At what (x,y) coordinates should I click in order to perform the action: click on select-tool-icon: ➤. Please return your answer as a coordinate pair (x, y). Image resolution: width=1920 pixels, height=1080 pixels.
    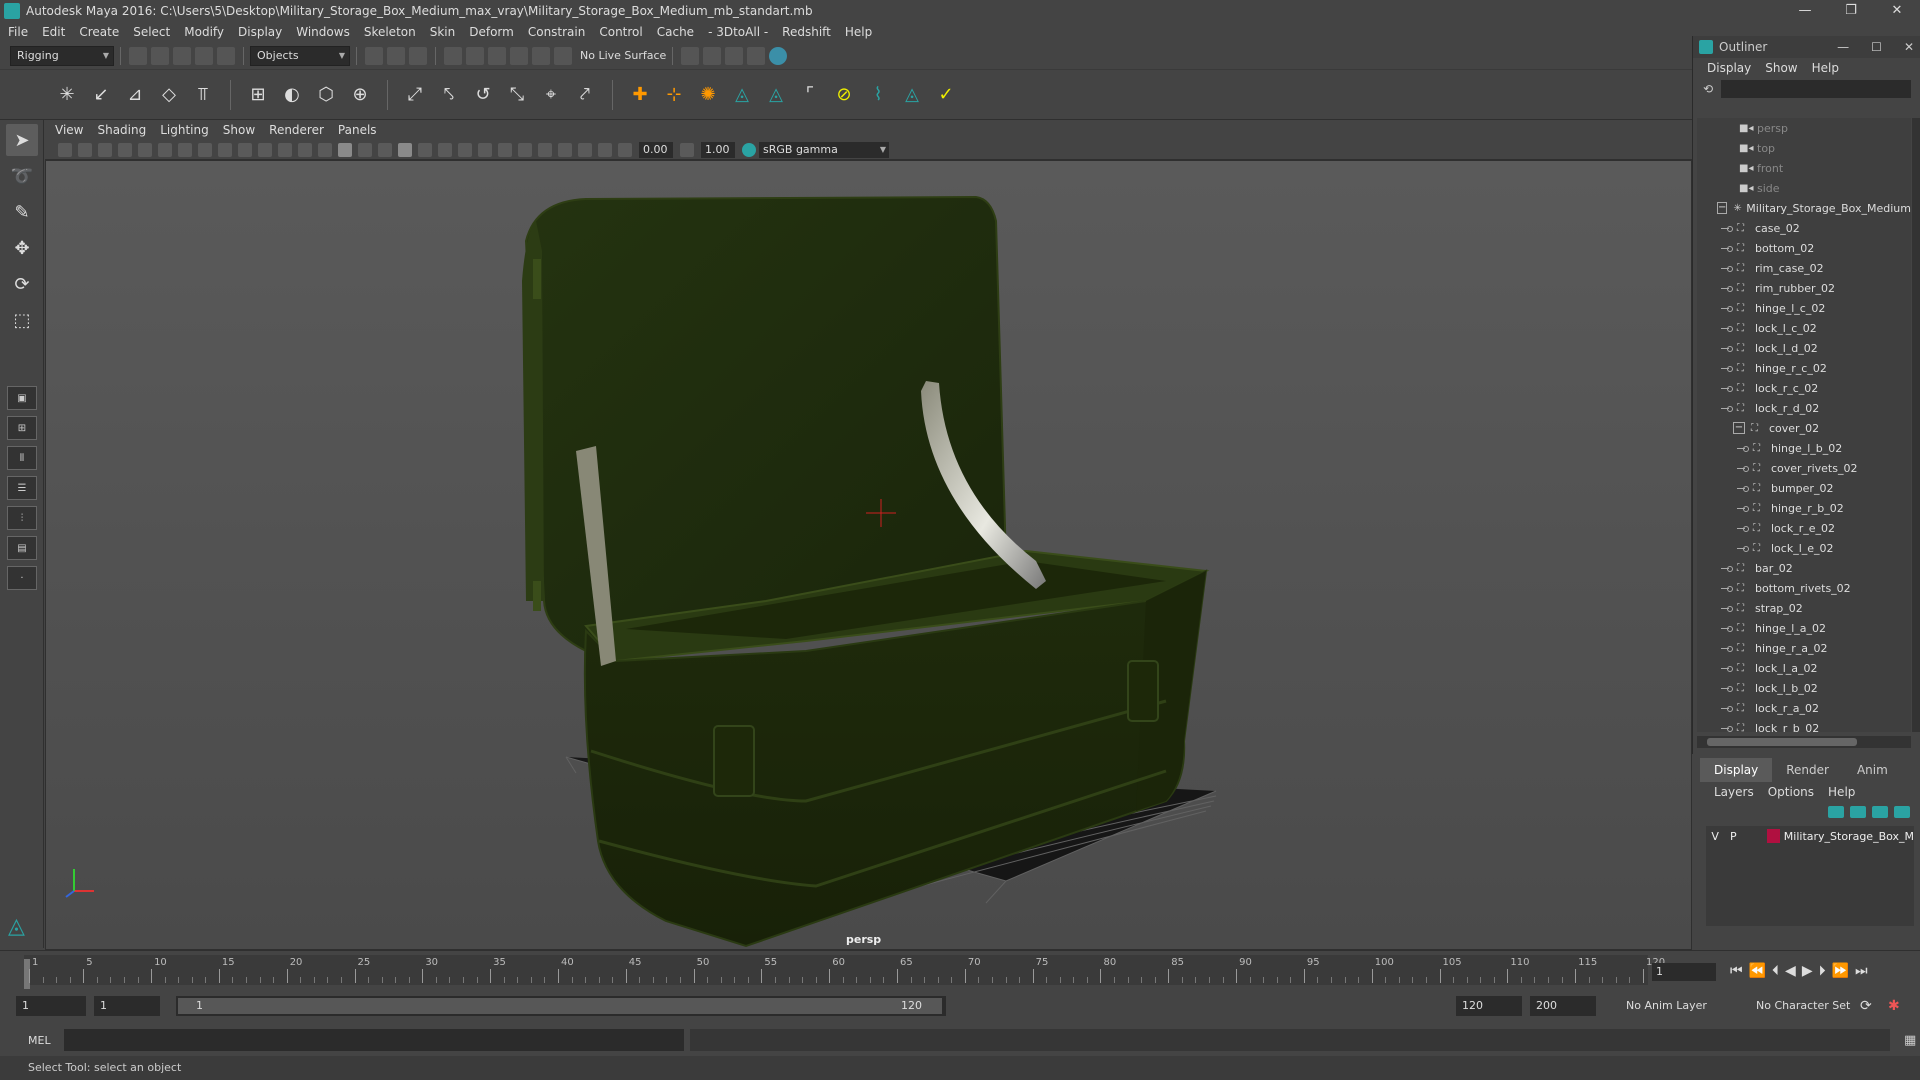
    Looking at the image, I should click on (22, 140).